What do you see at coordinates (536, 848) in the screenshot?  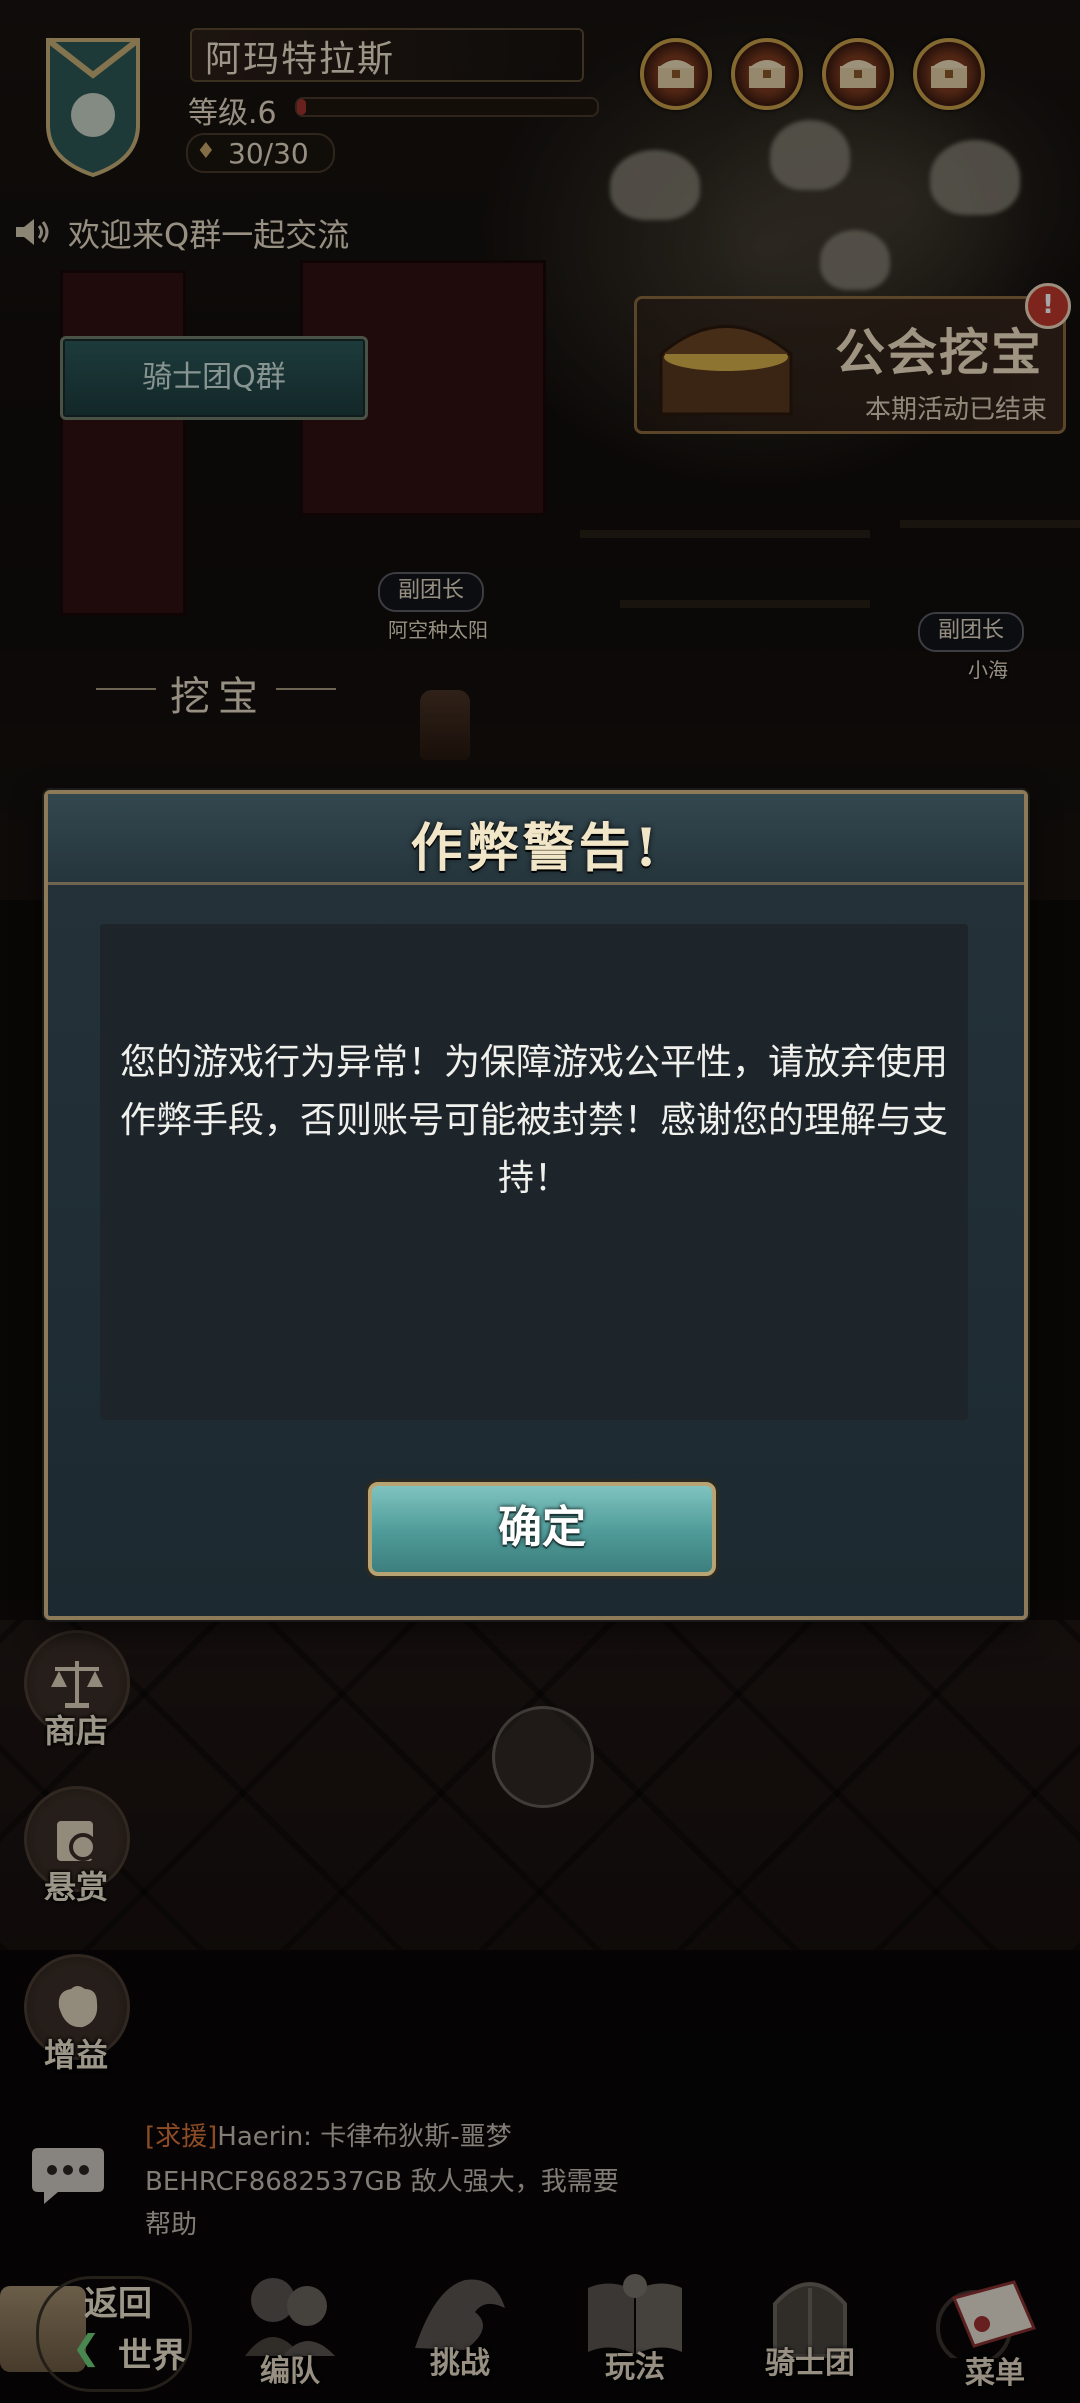 I see `dialog-title: 作弊警告!` at bounding box center [536, 848].